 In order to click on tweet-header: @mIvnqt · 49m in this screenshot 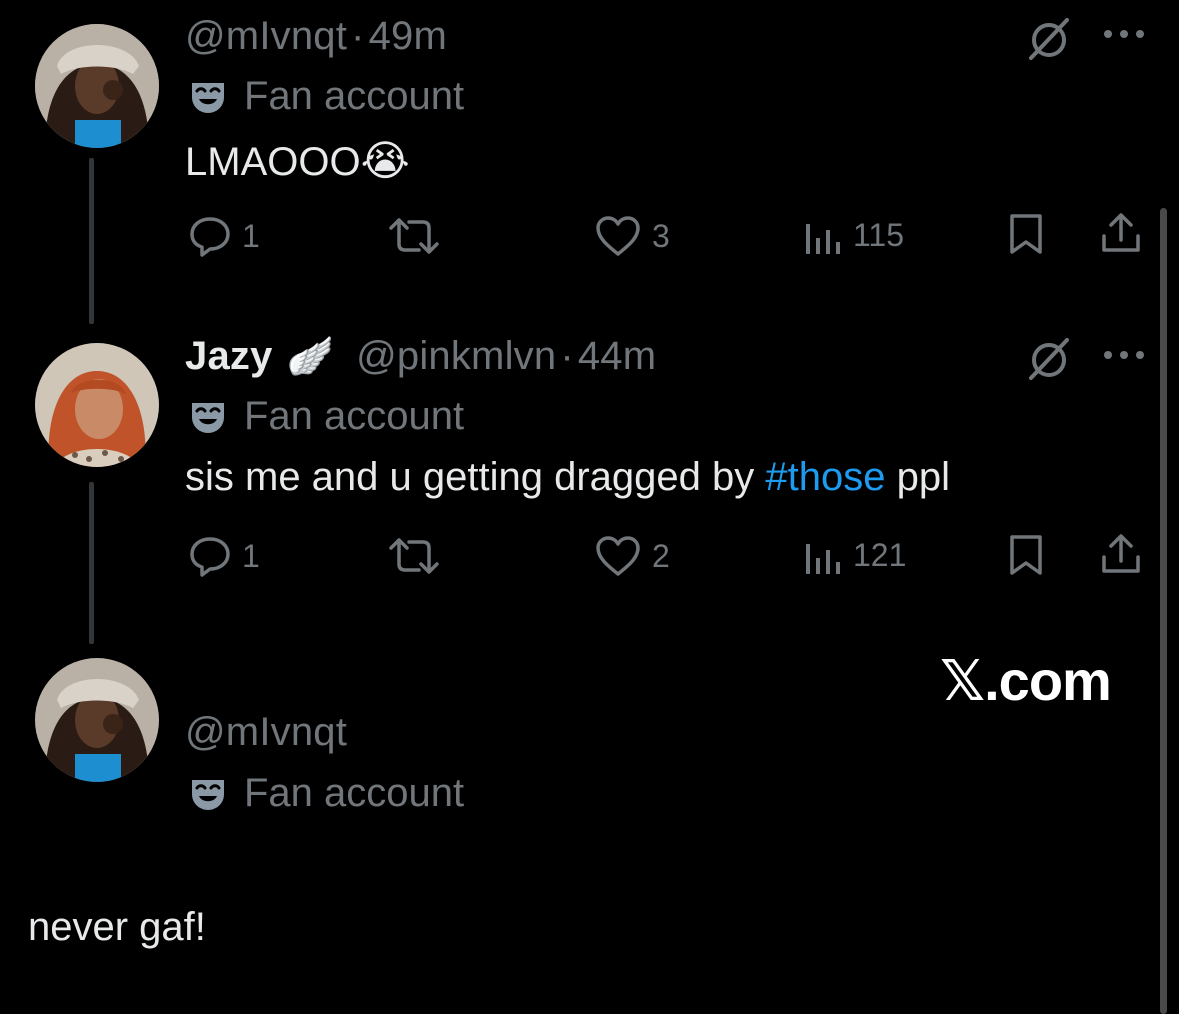, I will do `click(316, 36)`.